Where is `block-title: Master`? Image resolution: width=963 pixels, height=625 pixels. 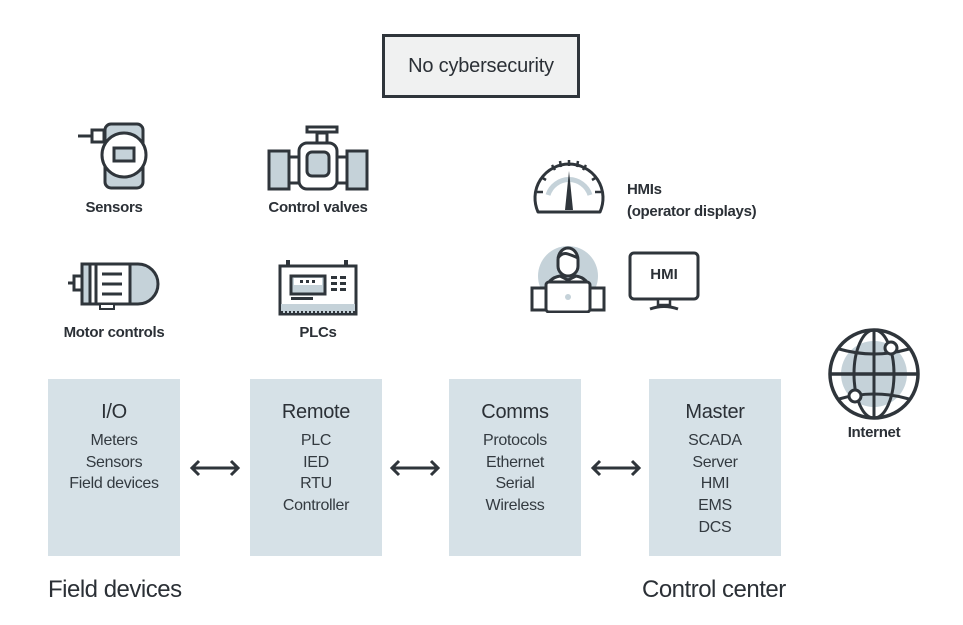
block-title: Master is located at coordinates (715, 412).